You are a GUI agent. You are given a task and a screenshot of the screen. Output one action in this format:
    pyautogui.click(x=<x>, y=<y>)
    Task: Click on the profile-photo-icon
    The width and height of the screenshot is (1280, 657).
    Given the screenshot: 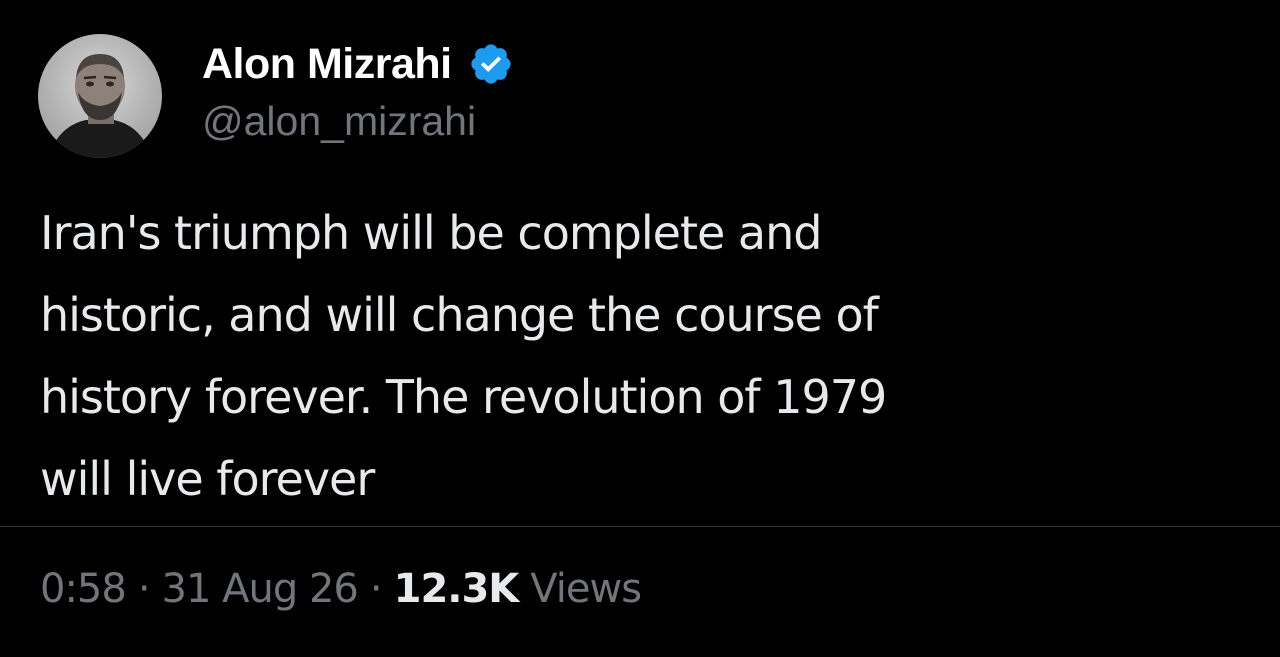 What is the action you would take?
    pyautogui.click(x=100, y=96)
    